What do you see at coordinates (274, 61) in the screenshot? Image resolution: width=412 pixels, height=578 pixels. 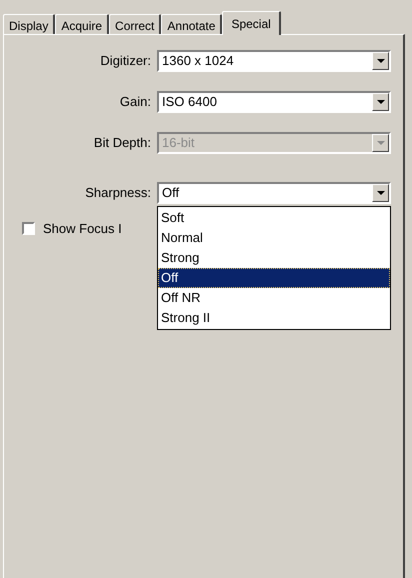 I see `combo-box: 1360 x 1024` at bounding box center [274, 61].